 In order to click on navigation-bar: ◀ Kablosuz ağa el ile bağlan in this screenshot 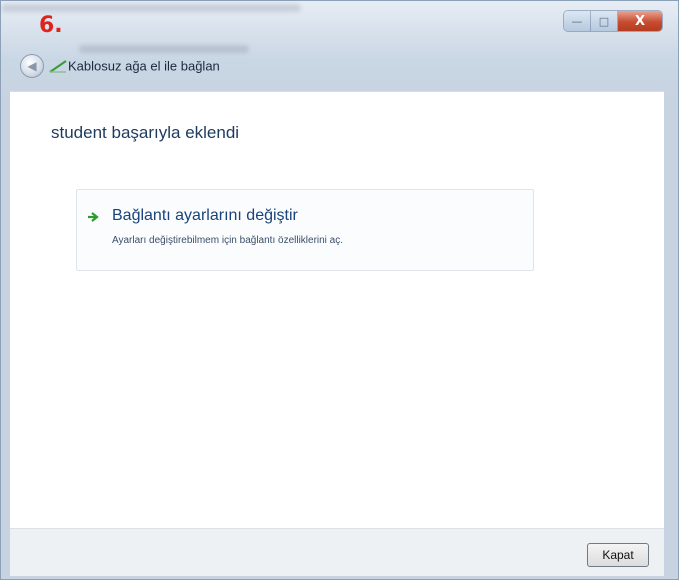, I will do `click(339, 66)`.